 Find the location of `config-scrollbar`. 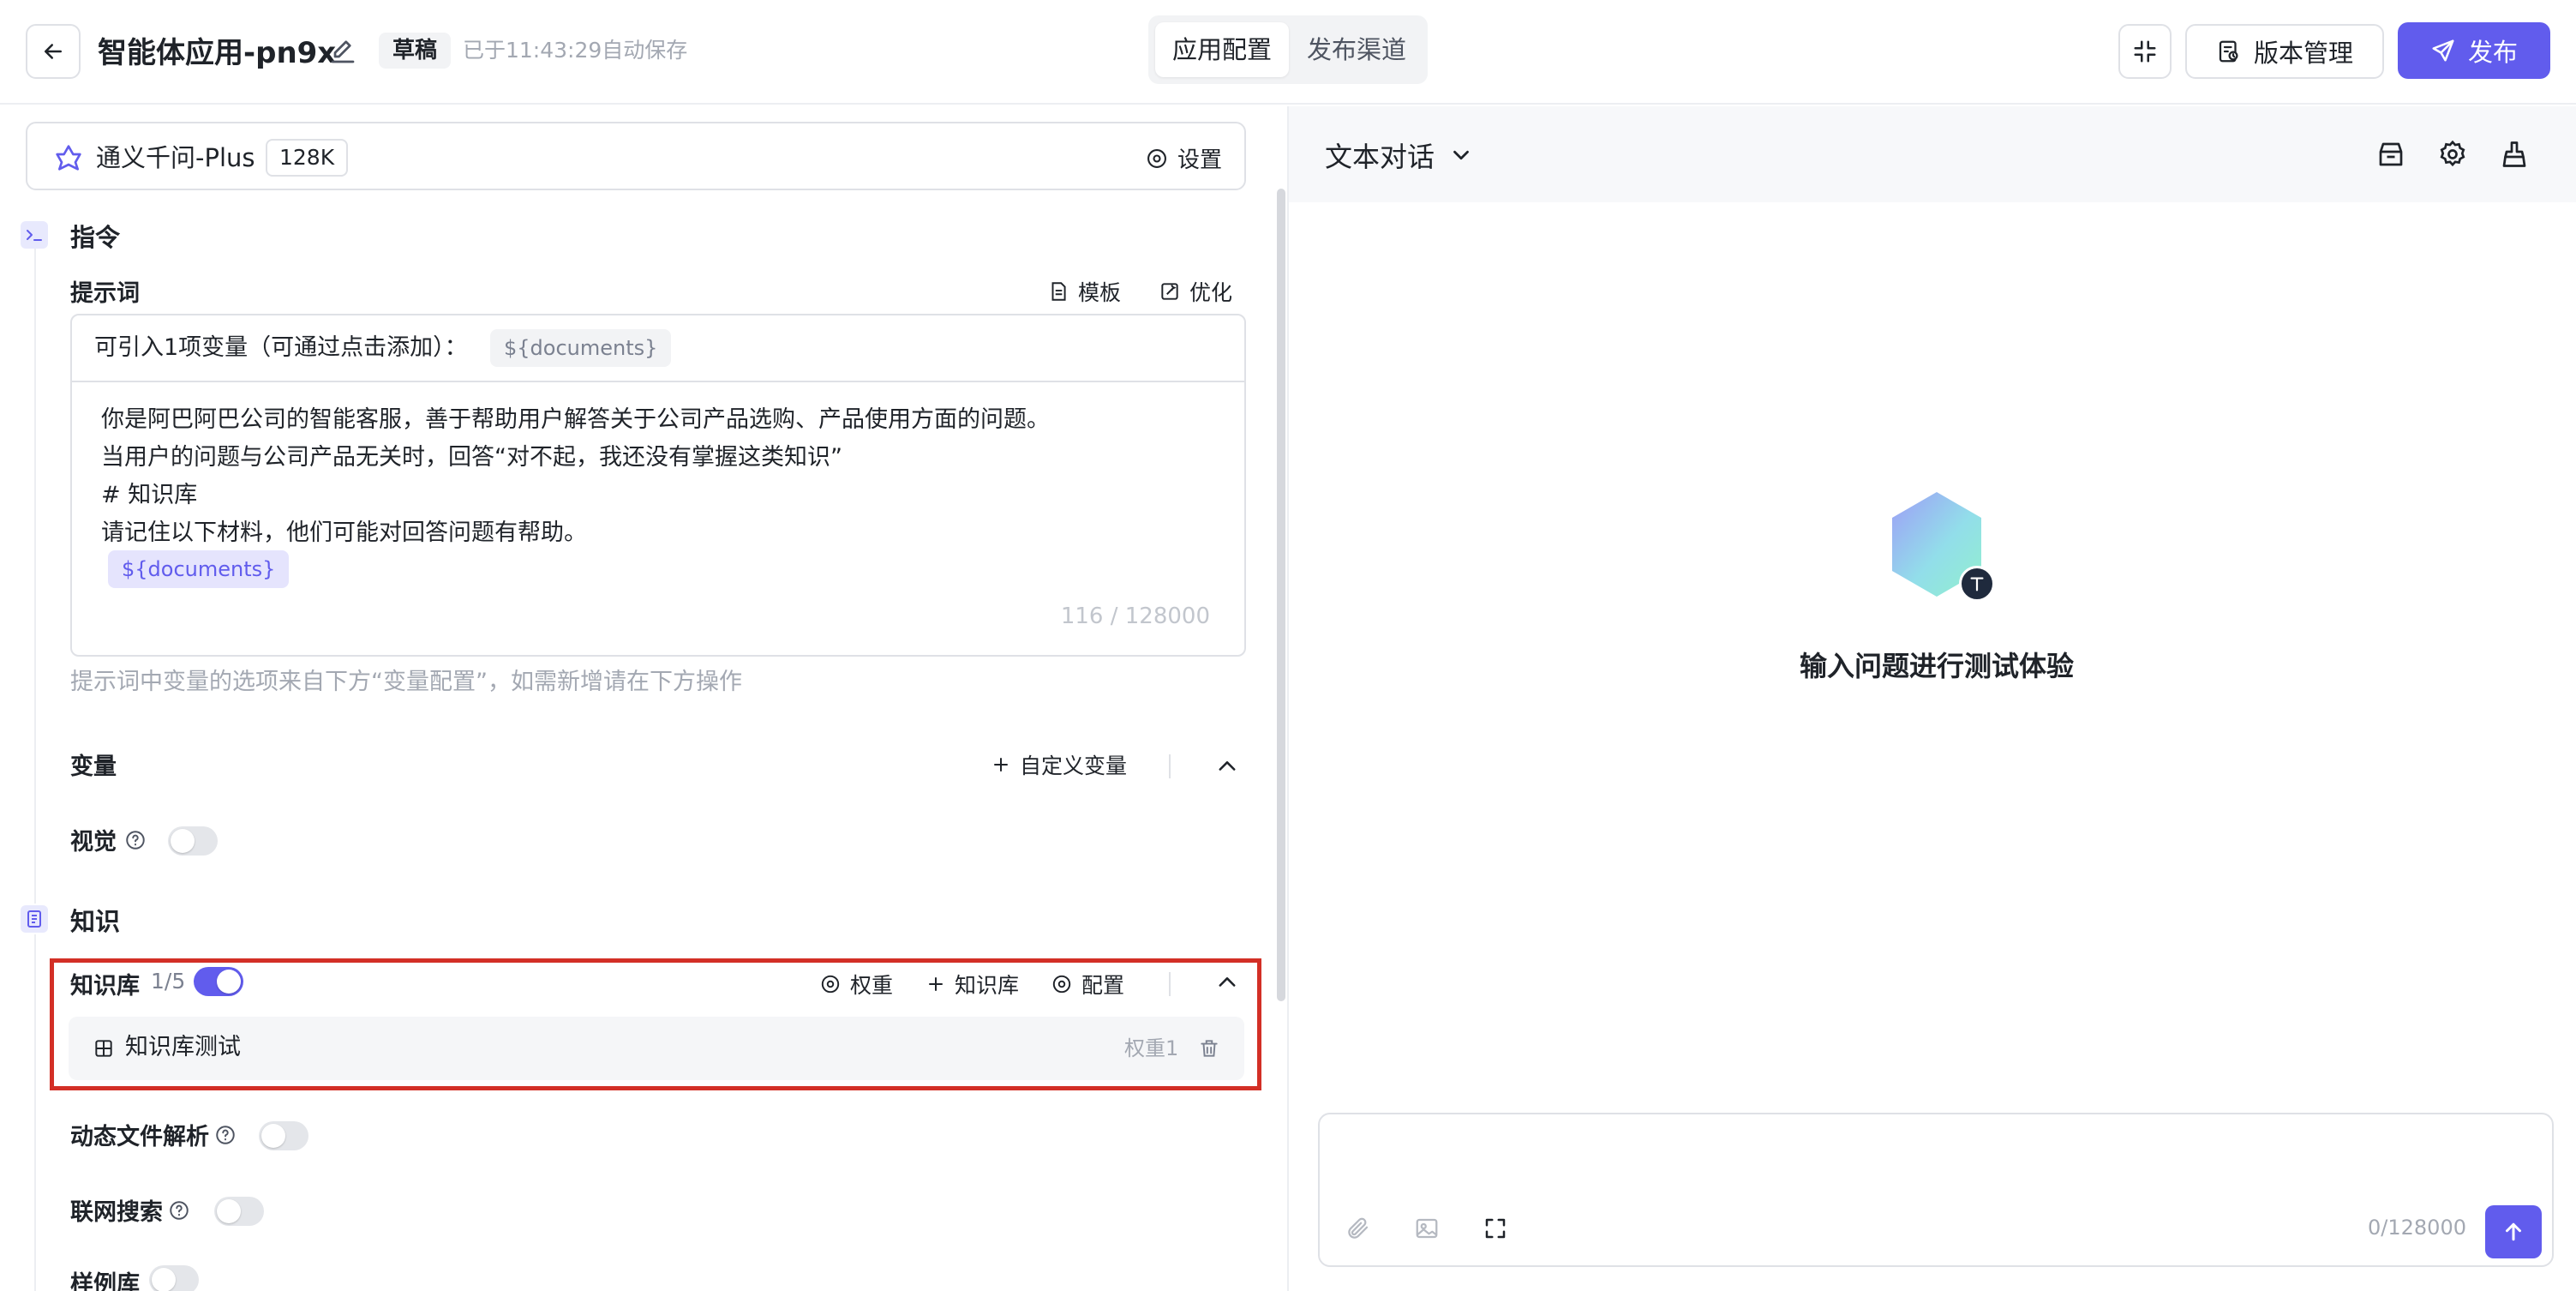

config-scrollbar is located at coordinates (1281, 595).